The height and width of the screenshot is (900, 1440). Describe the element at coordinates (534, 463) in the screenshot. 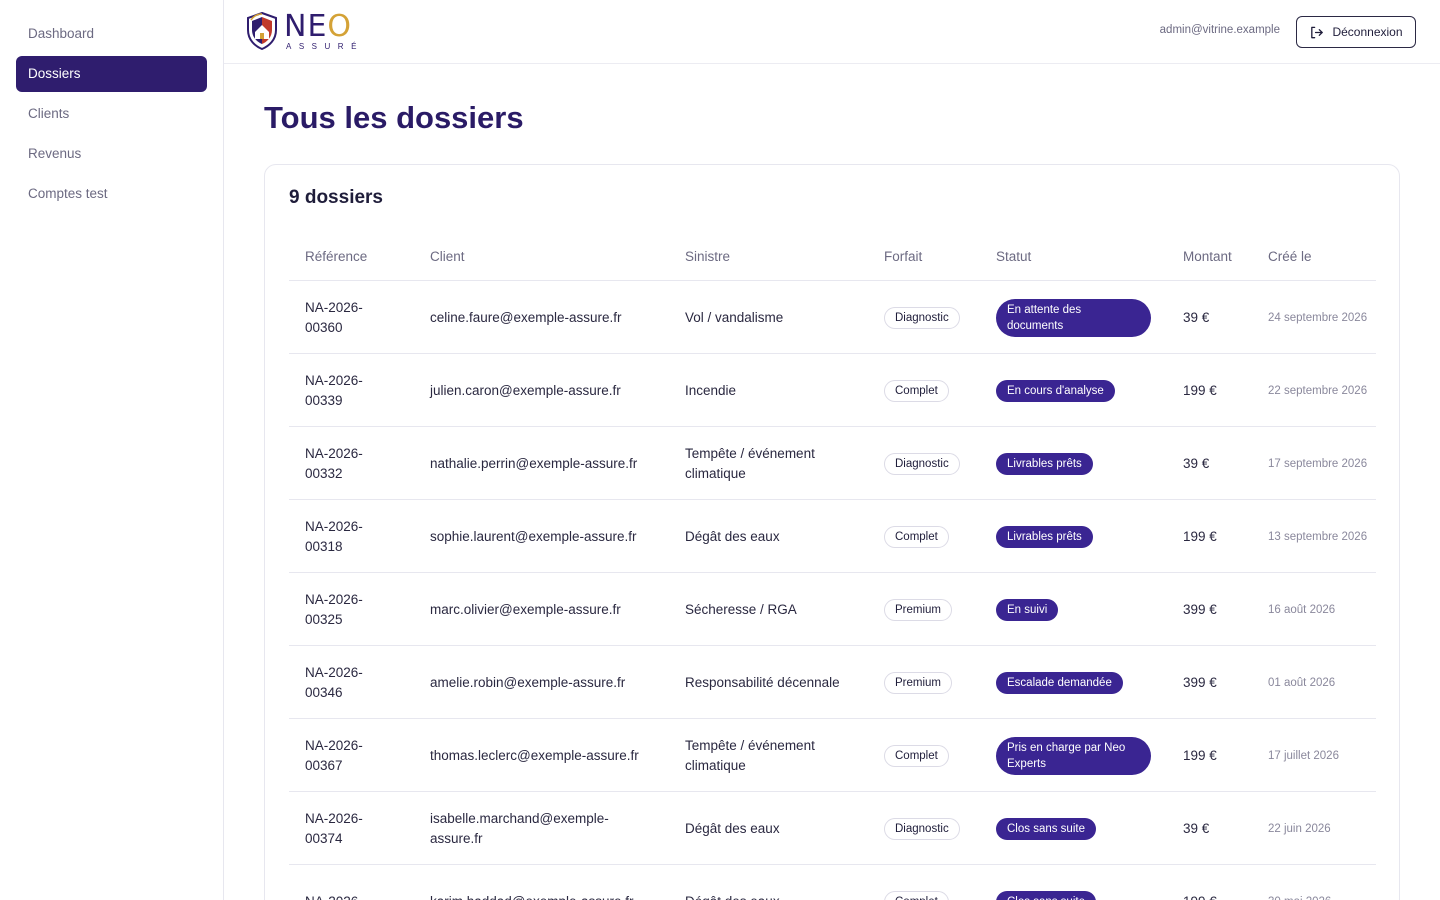

I see `cell-client: nathalie.perrin@exemple-assure.fr` at that location.